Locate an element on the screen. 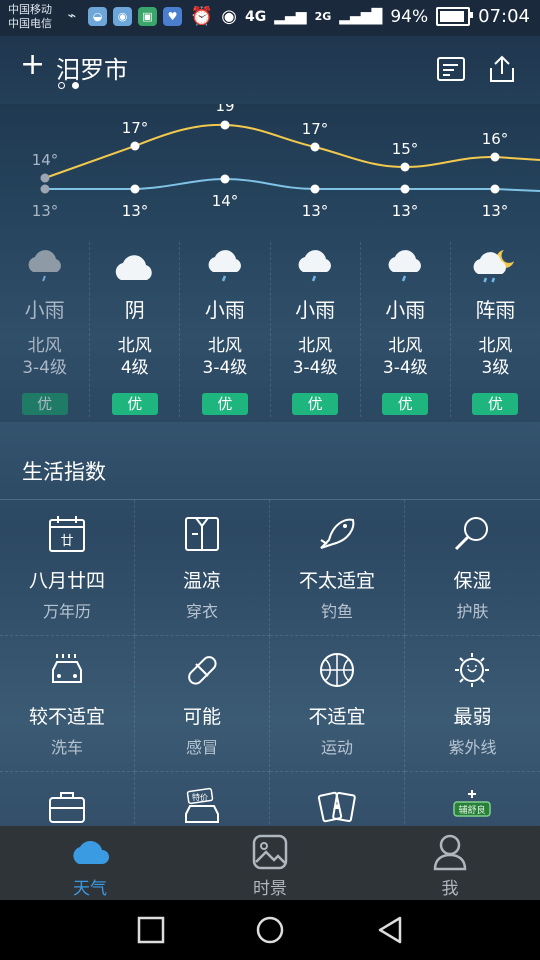 This screenshot has width=540, height=960. page-dot-active is located at coordinates (75, 85).